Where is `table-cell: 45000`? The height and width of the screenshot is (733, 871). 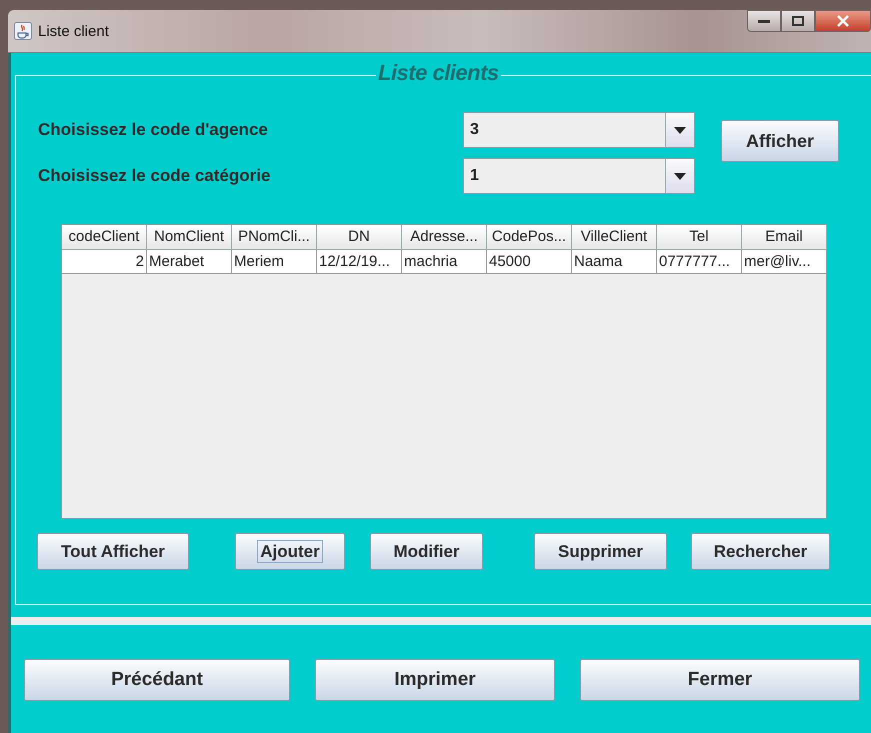
table-cell: 45000 is located at coordinates (529, 262).